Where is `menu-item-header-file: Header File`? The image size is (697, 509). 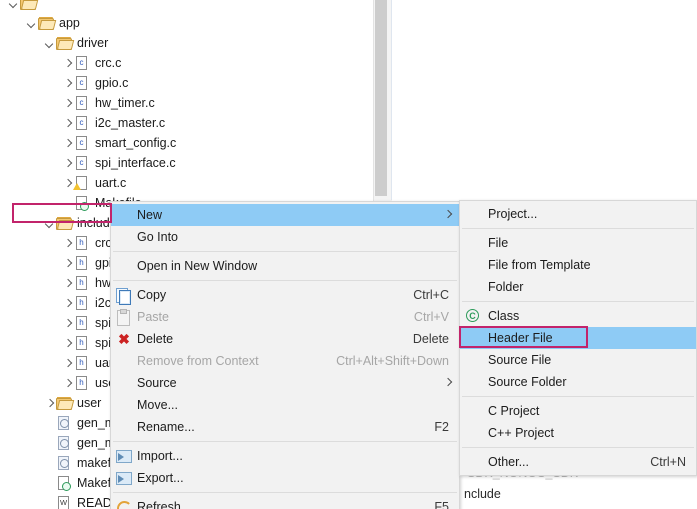
menu-item-header-file: Header File is located at coordinates (578, 338).